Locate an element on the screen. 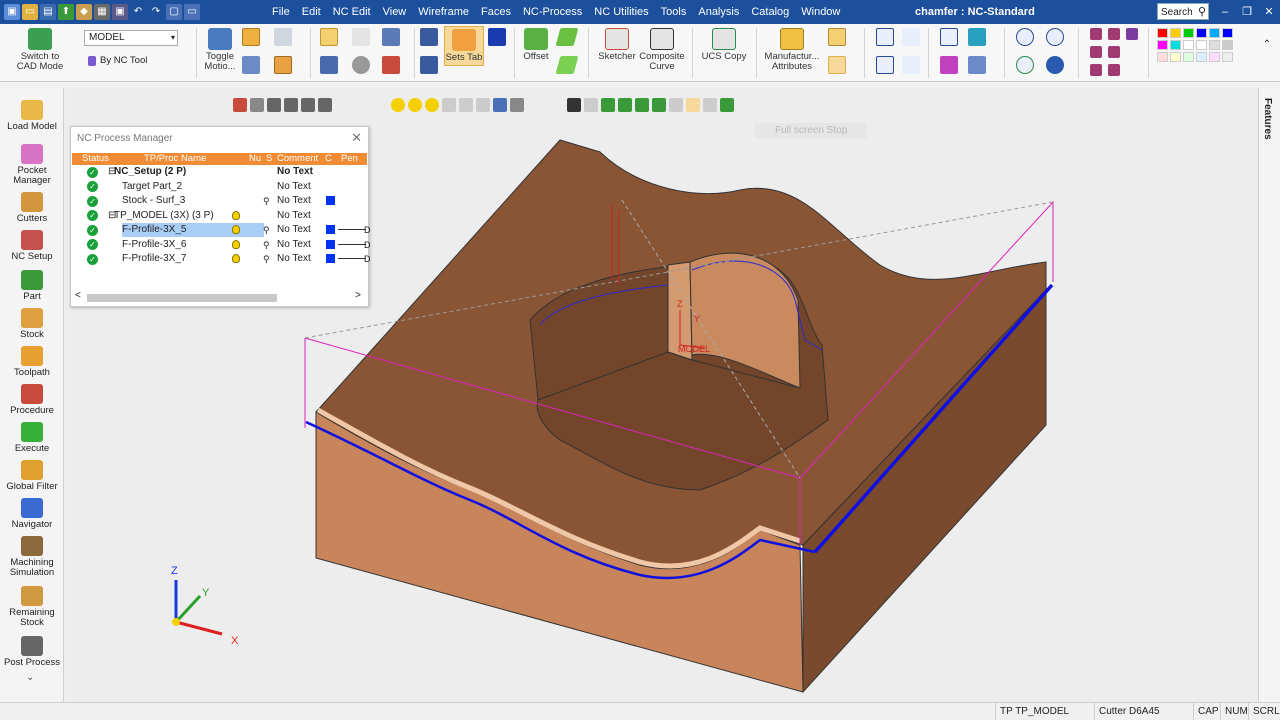 The height and width of the screenshot is (720, 1280). screen-layout-icon is located at coordinates (391, 37).